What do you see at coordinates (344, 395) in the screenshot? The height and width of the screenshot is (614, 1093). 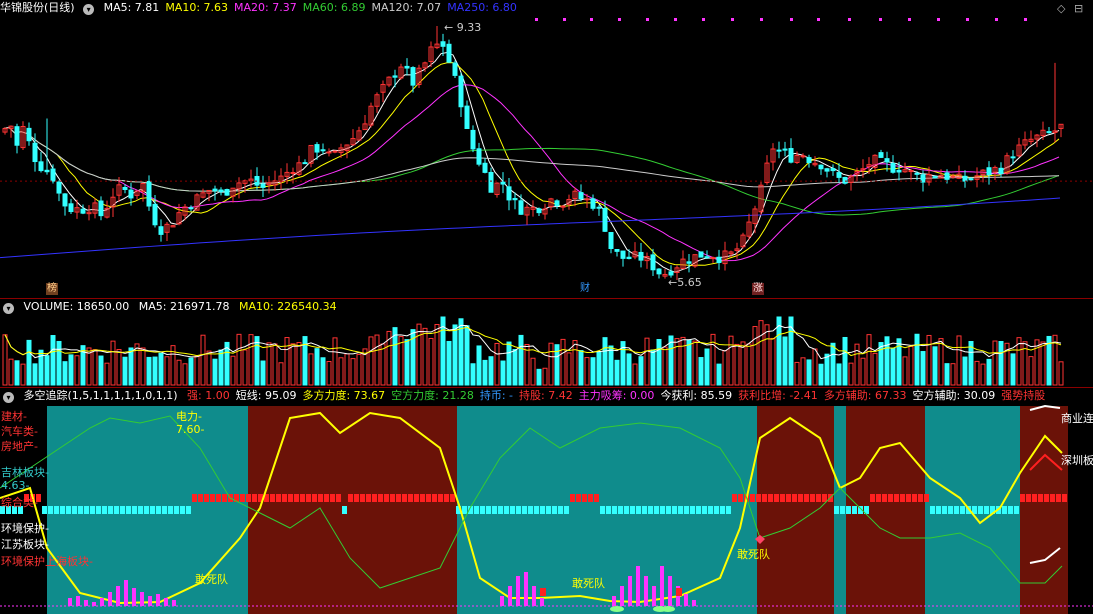 I see `indicator-value-item: 多方力度: 73.67` at bounding box center [344, 395].